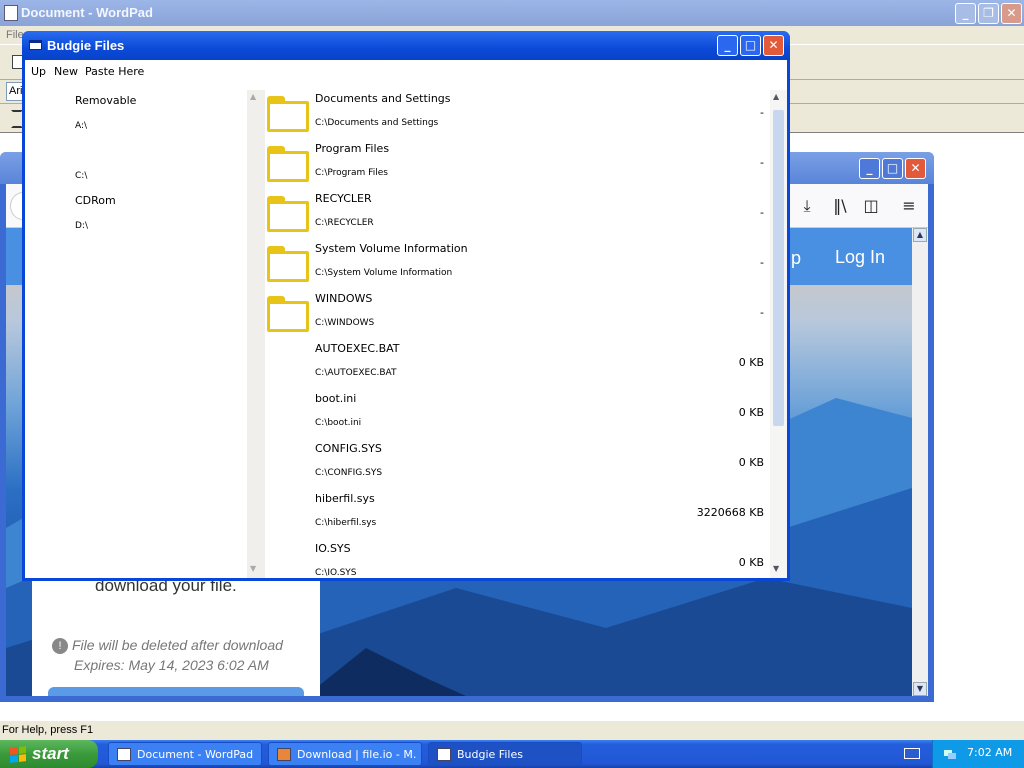 The image size is (1024, 768). Describe the element at coordinates (81, 226) in the screenshot. I see `drive-d-path: D:\` at that location.